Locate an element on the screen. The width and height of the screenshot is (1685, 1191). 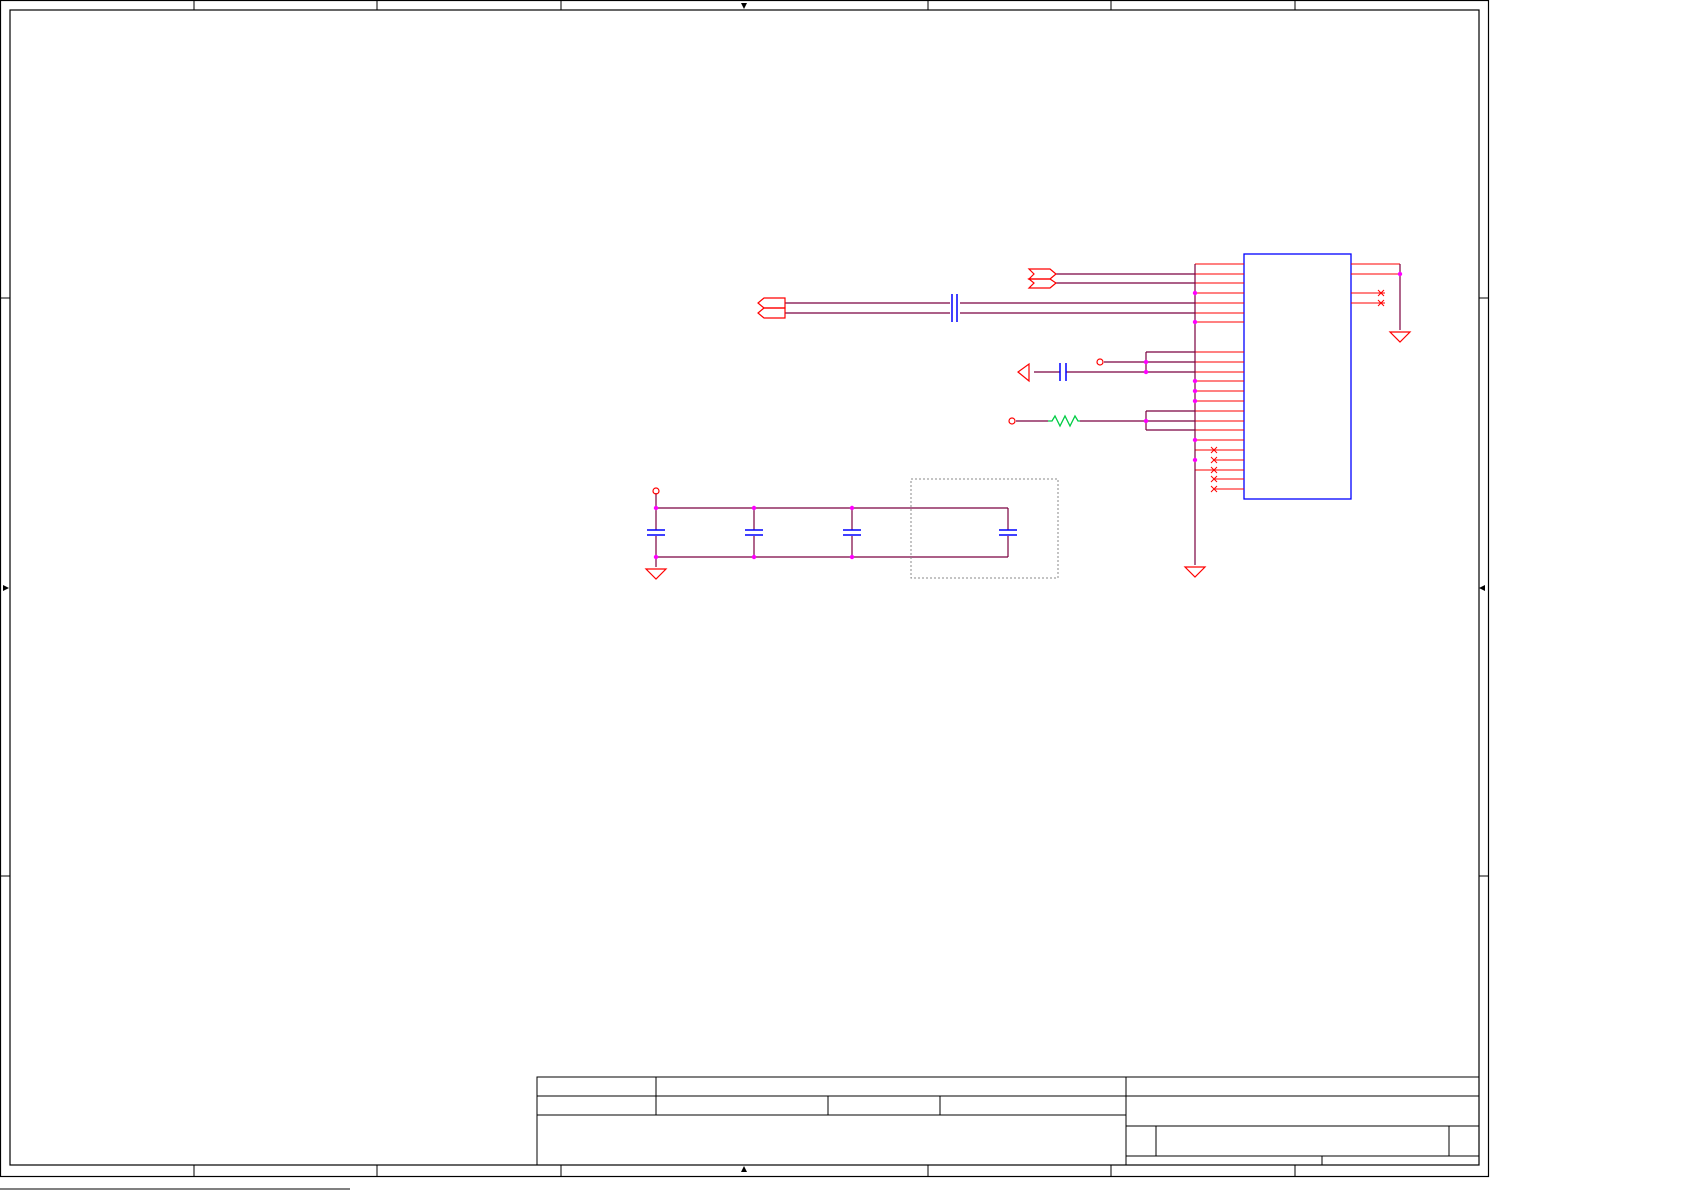
capacitor-symbols is located at coordinates (857, 415).